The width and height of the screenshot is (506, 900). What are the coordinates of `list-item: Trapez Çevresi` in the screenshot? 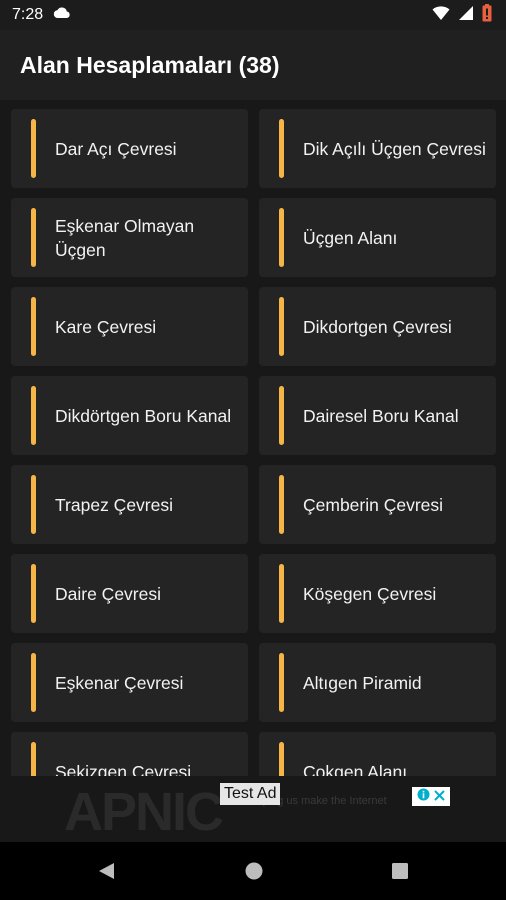 It's located at (129, 504).